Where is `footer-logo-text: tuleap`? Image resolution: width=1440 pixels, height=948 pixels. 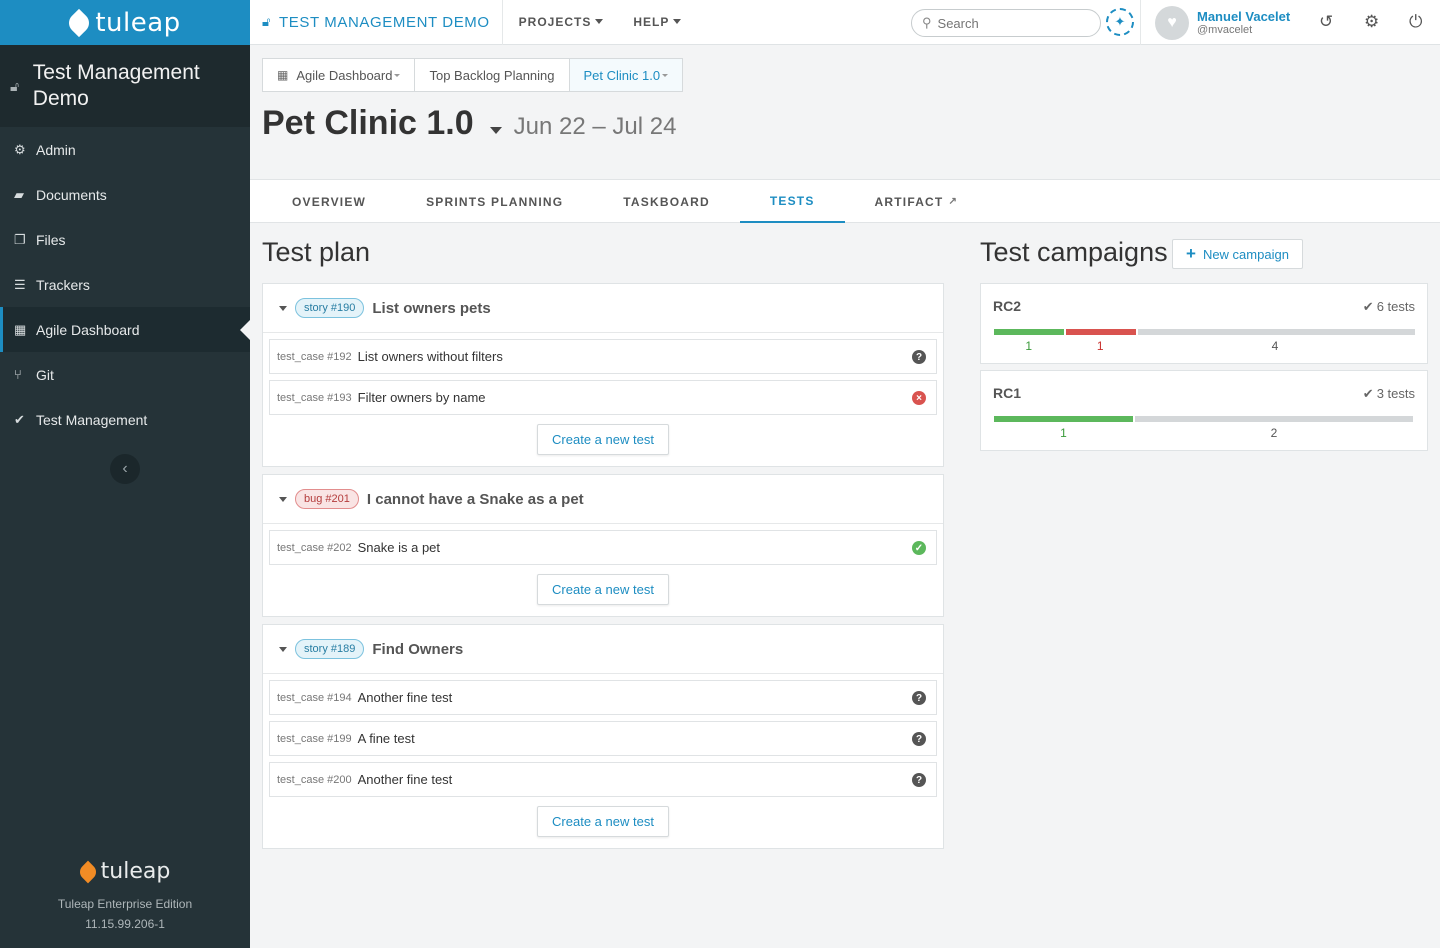
footer-logo-text: tuleap is located at coordinates (135, 871).